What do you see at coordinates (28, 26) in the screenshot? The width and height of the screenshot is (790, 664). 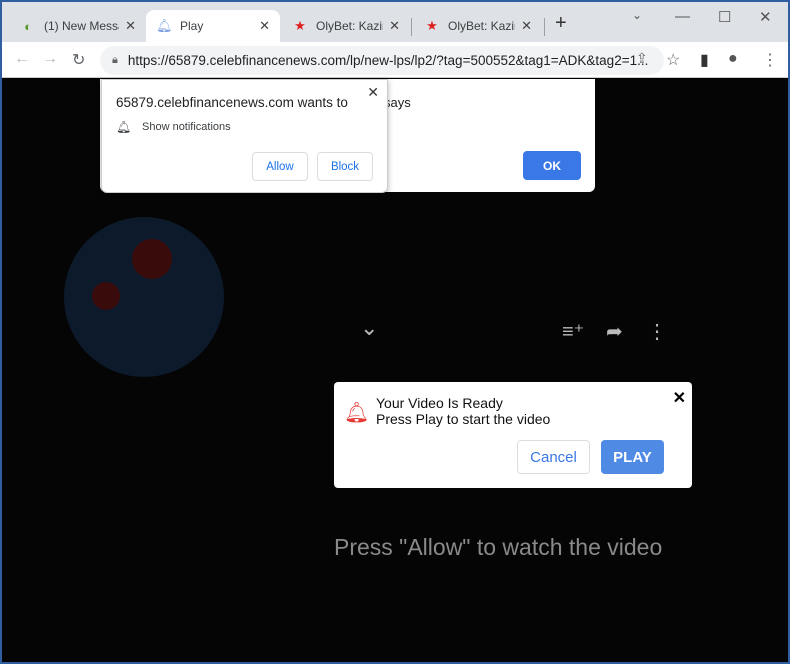 I see `yes-favicon-icon: ◐` at bounding box center [28, 26].